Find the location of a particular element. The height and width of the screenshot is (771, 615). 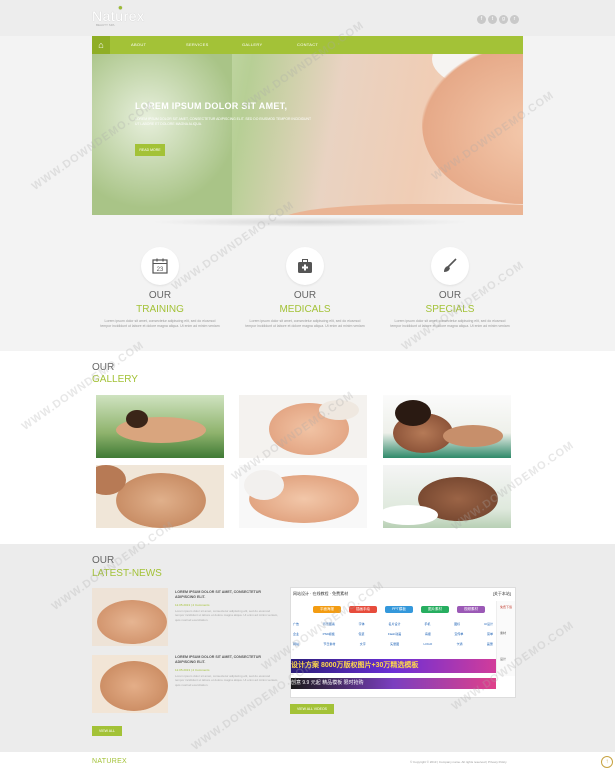

ad-pill: 插画手绘 is located at coordinates (363, 609).